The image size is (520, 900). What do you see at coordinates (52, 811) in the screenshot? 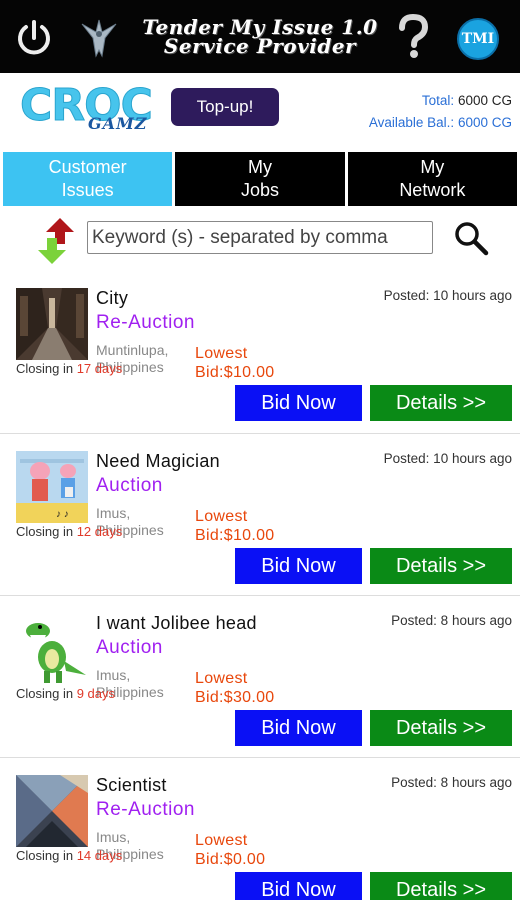
I see `abstract-geometric-image` at bounding box center [52, 811].